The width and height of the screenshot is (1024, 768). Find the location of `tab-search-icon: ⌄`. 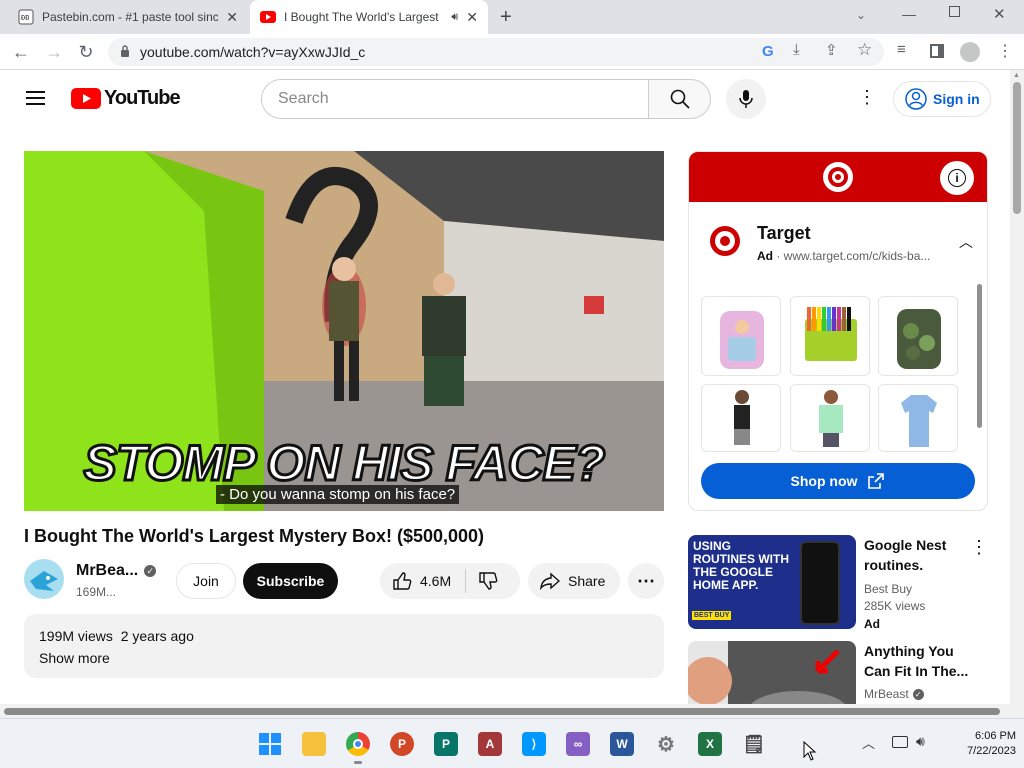

tab-search-icon: ⌄ is located at coordinates (861, 15).